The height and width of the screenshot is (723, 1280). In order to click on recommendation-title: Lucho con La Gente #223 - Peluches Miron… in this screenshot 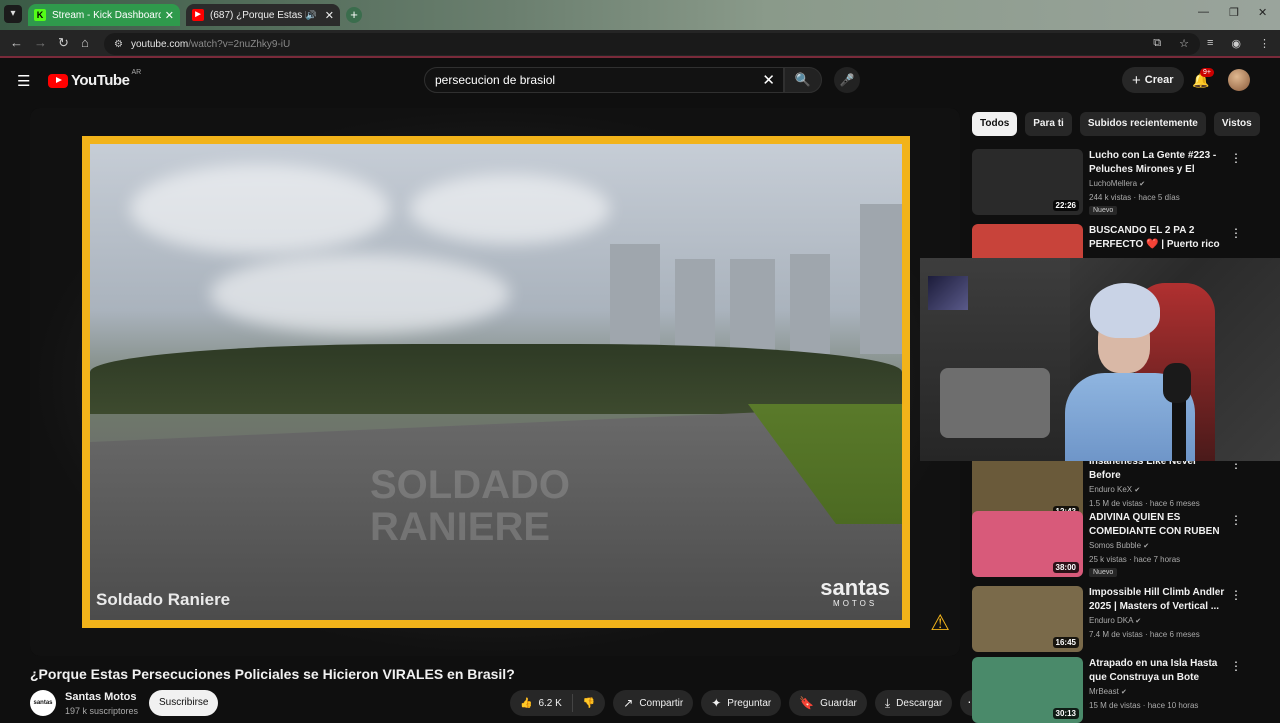, I will do `click(1159, 163)`.